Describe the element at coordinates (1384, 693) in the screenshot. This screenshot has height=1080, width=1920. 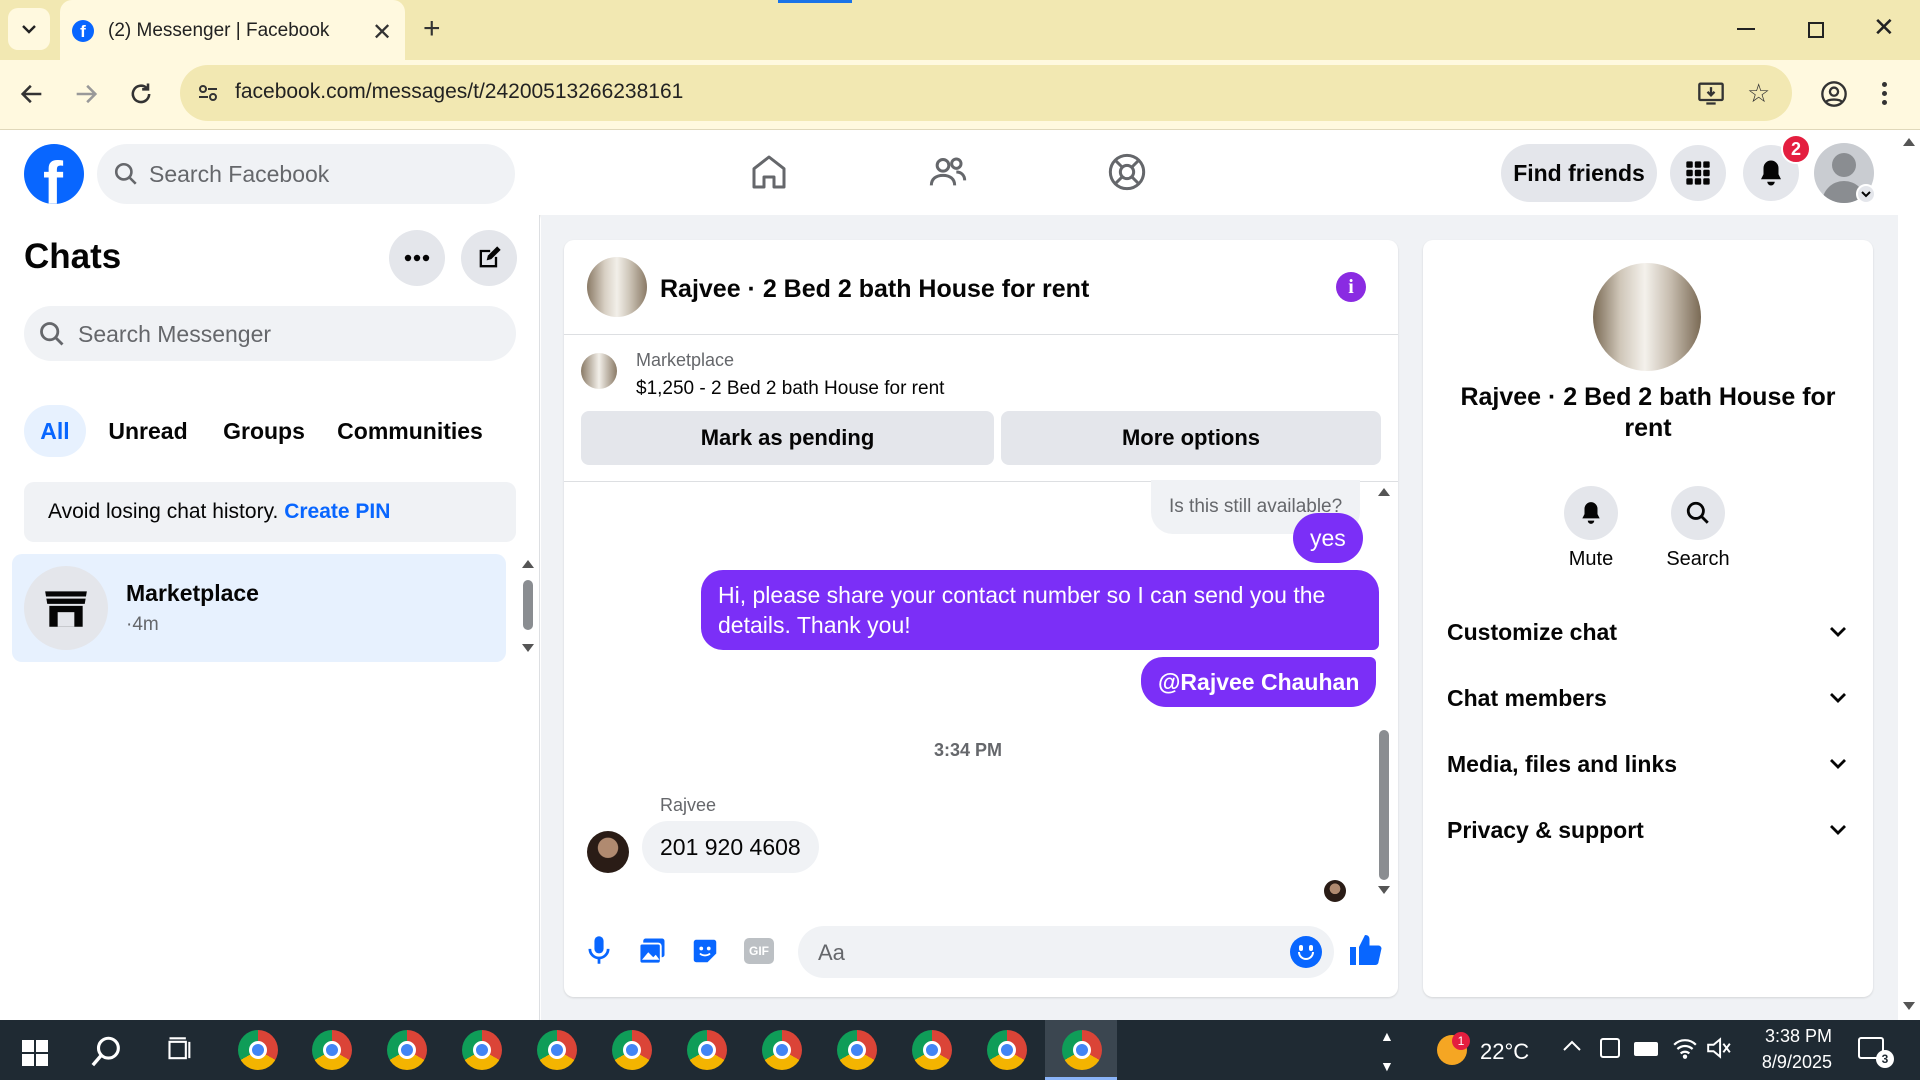
I see `messages-scrollbar` at that location.